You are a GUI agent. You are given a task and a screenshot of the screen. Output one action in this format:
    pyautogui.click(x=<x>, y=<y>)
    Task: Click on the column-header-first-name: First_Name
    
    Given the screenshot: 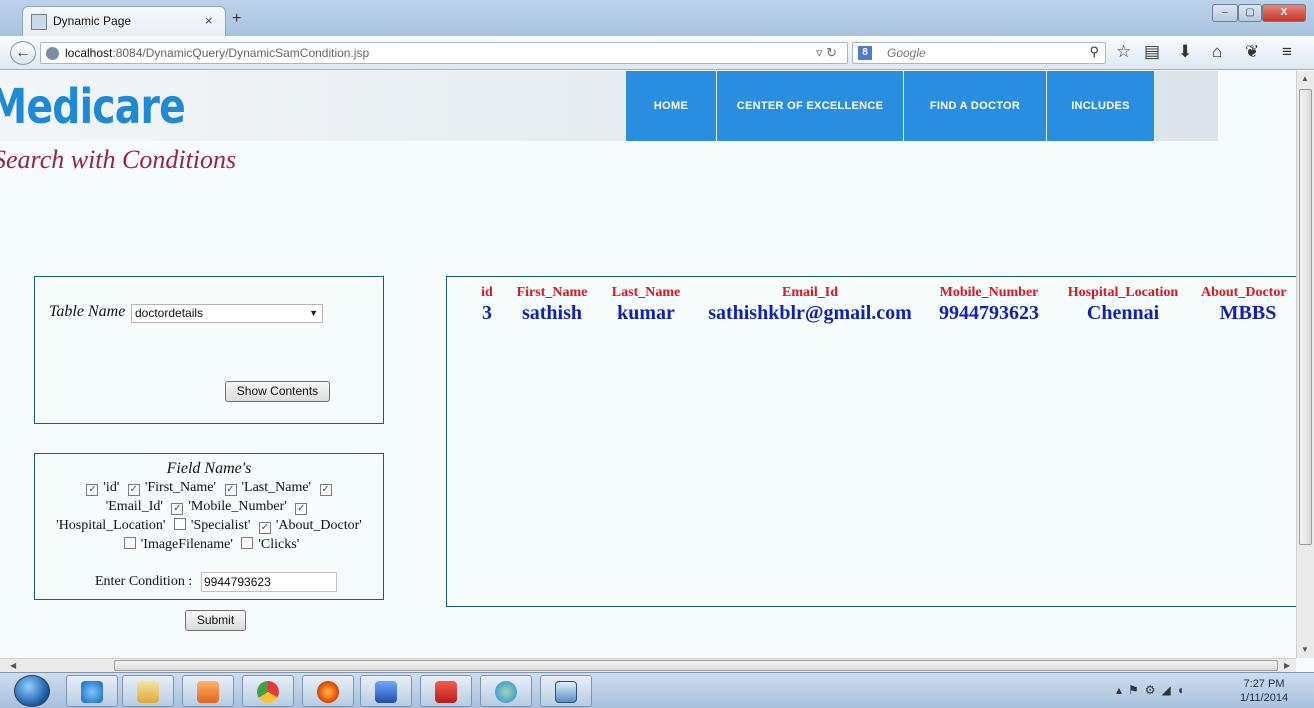 What is the action you would take?
    pyautogui.click(x=552, y=292)
    